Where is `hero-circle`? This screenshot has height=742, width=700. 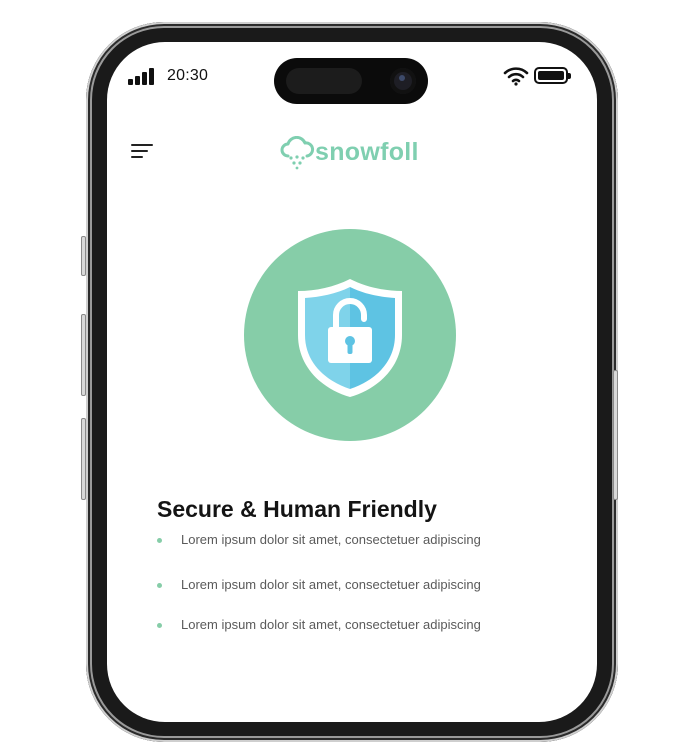
hero-circle is located at coordinates (350, 335).